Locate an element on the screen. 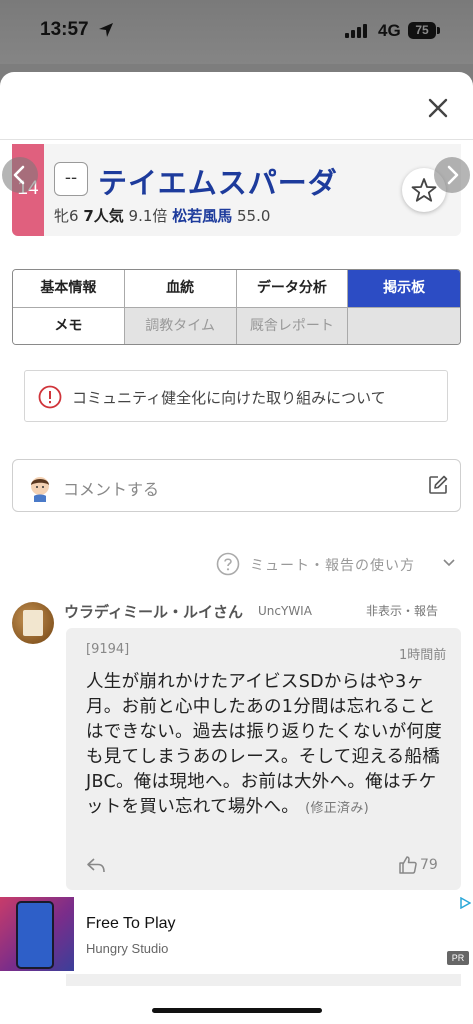 The image size is (473, 1024). like-count: 79 is located at coordinates (429, 865).